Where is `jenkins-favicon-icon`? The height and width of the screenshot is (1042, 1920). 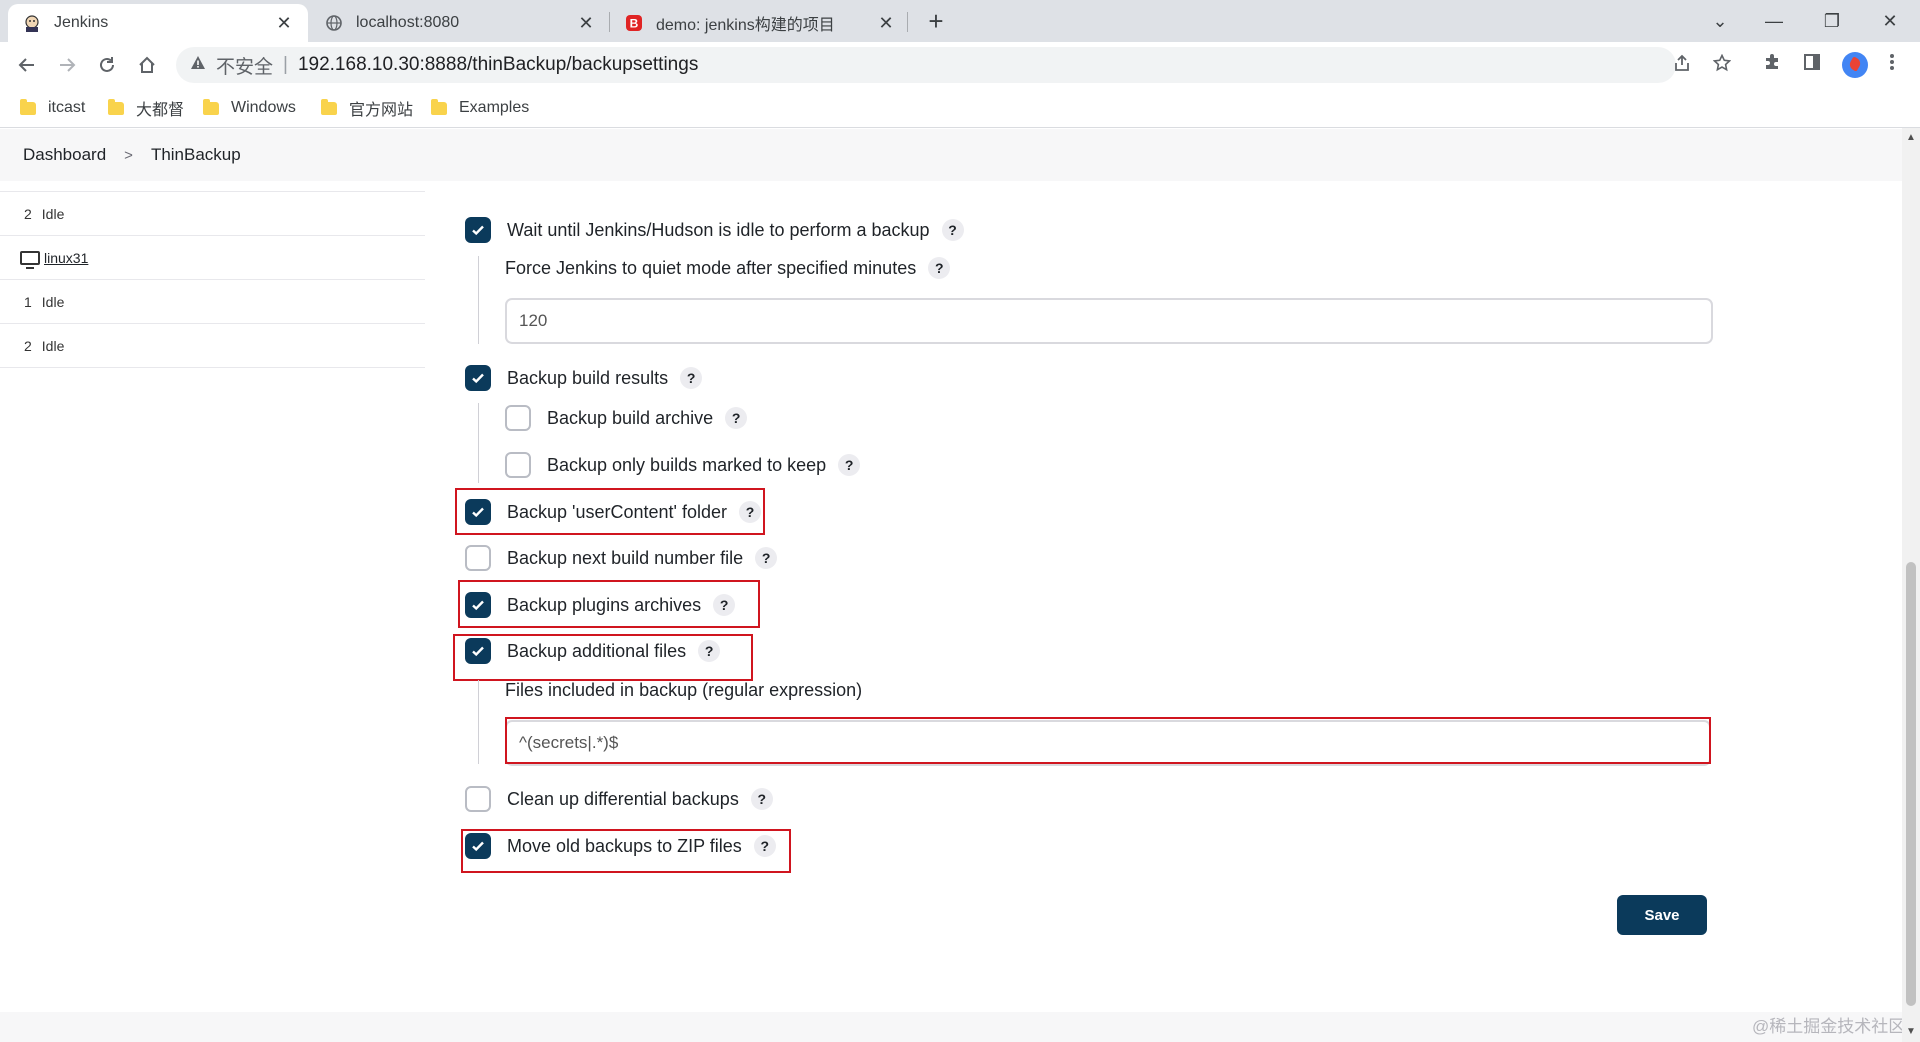 jenkins-favicon-icon is located at coordinates (32, 23).